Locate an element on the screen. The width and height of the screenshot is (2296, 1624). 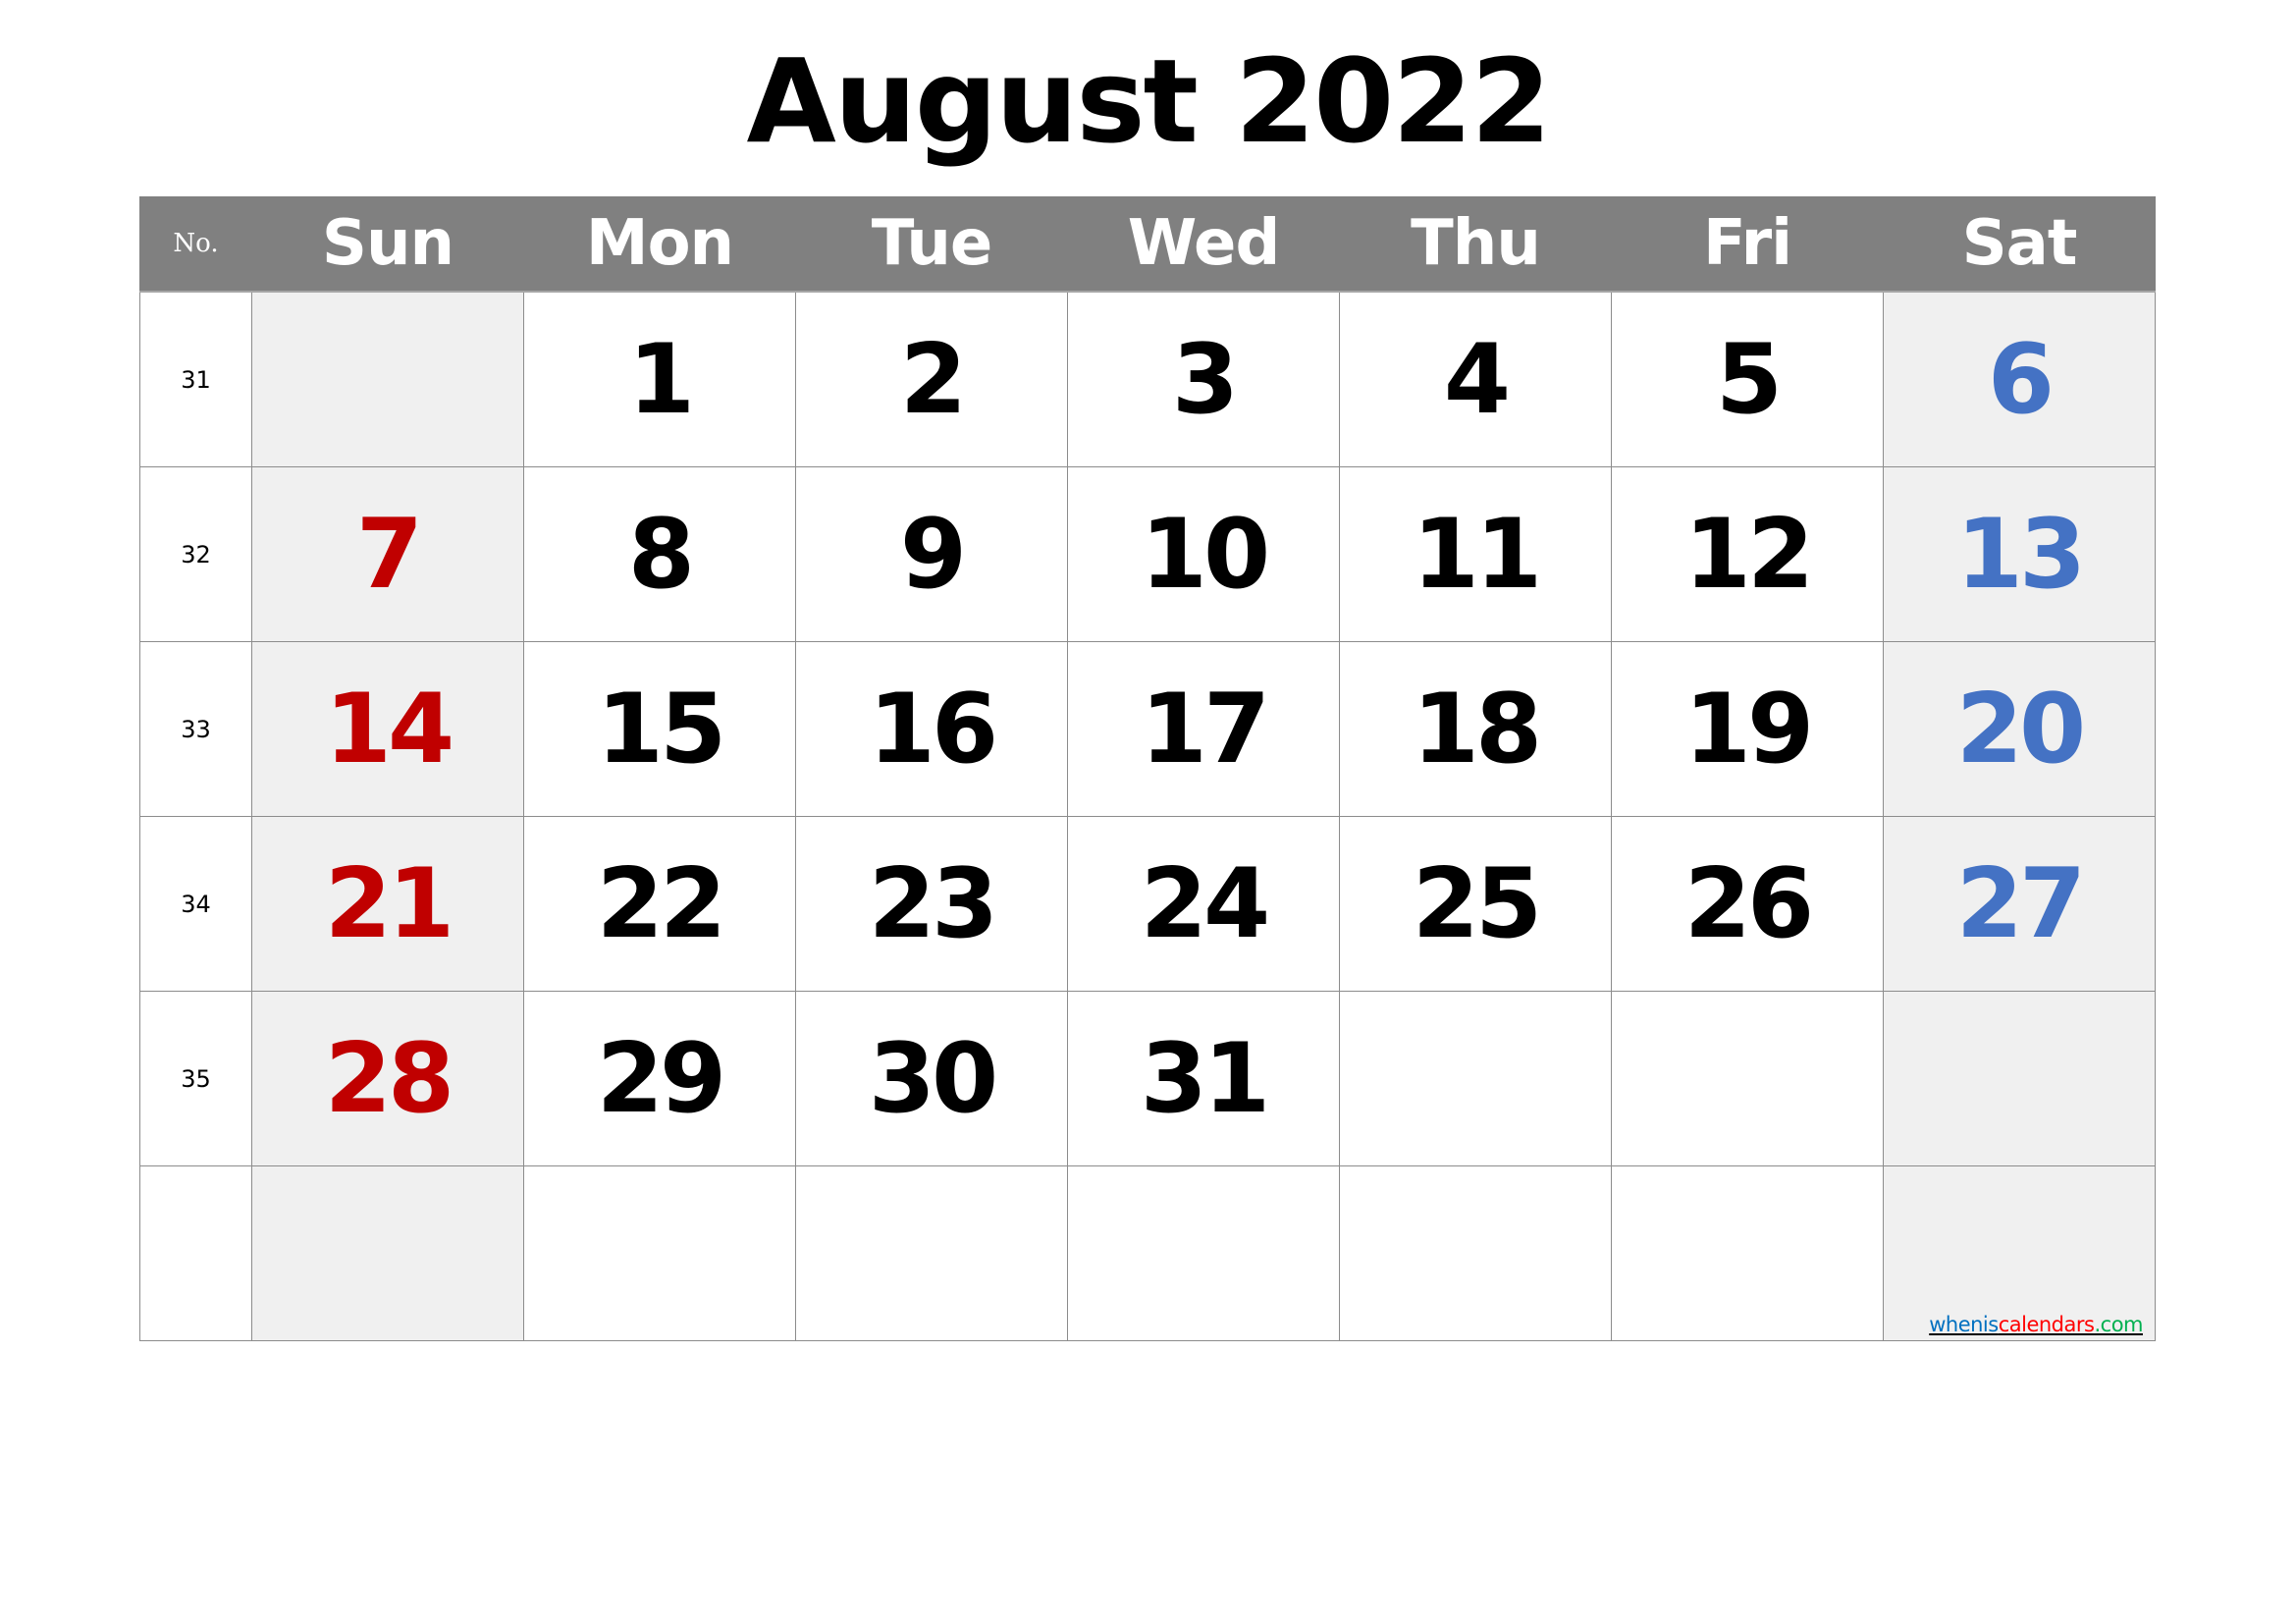
week-row: 35 28 29 30 31 is located at coordinates (1147, 1078).